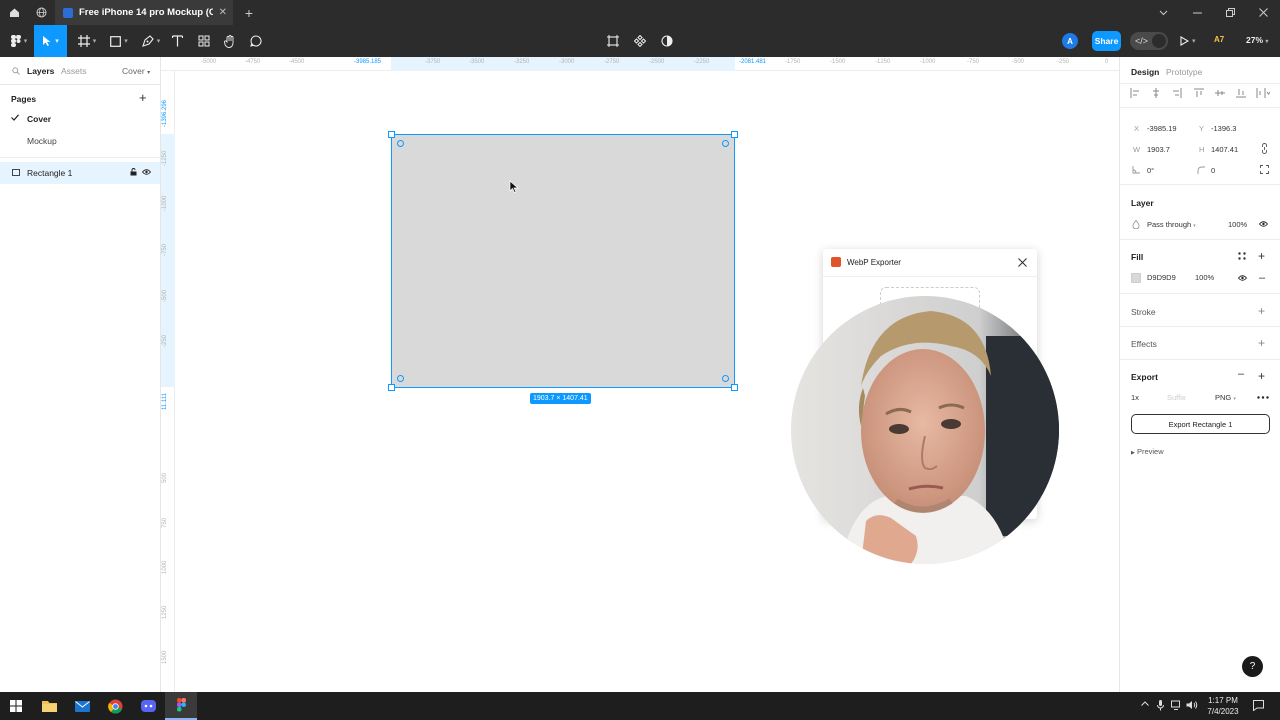  Describe the element at coordinates (1188, 41) in the screenshot. I see `present-button: ▾` at that location.